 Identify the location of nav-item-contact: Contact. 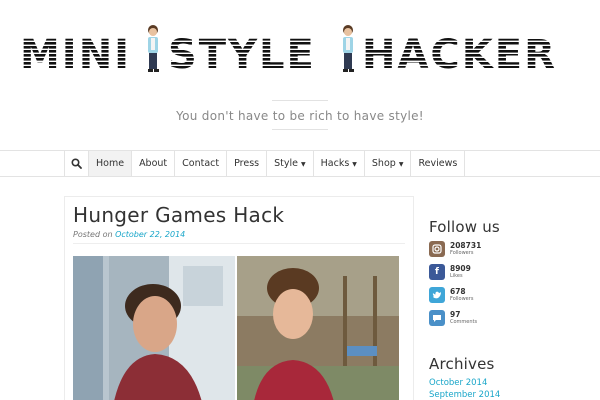
(201, 163).